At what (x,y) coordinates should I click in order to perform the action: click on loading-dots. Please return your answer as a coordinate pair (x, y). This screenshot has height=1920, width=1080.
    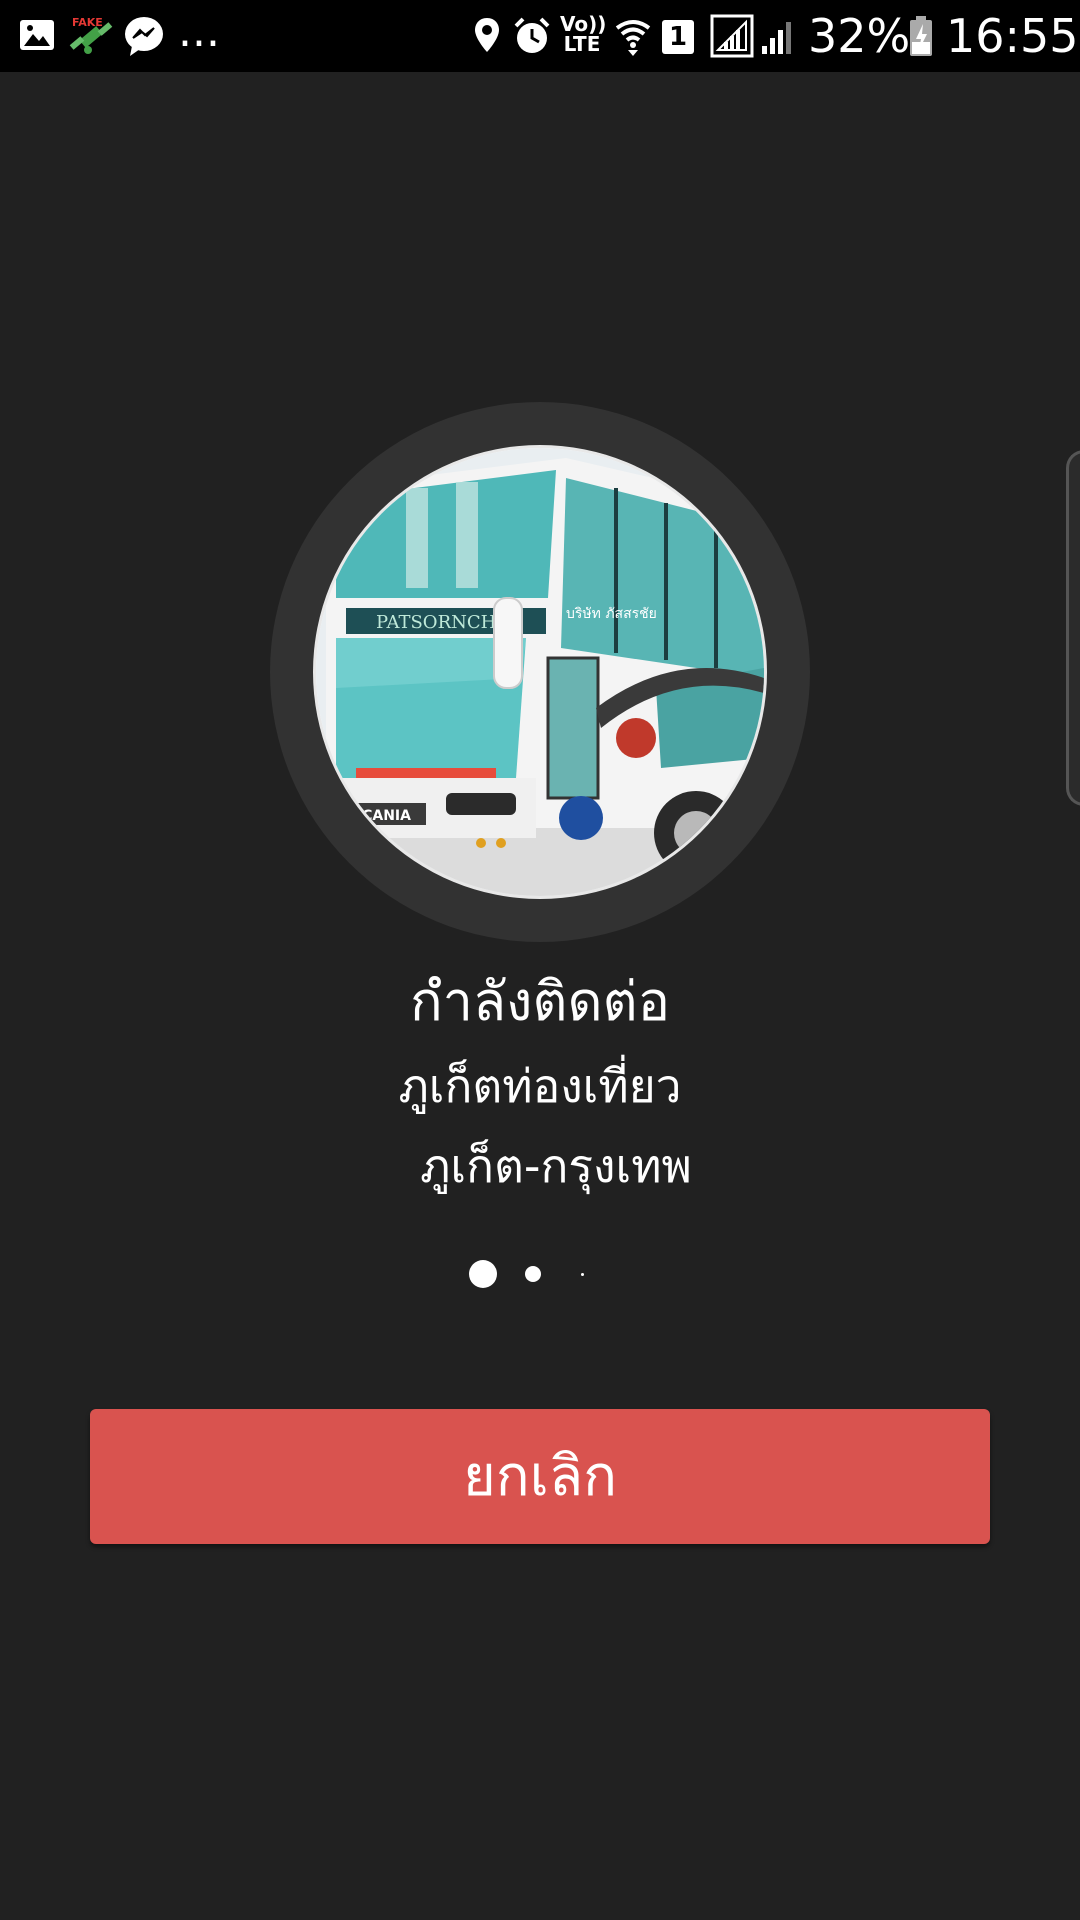
    Looking at the image, I should click on (540, 1273).